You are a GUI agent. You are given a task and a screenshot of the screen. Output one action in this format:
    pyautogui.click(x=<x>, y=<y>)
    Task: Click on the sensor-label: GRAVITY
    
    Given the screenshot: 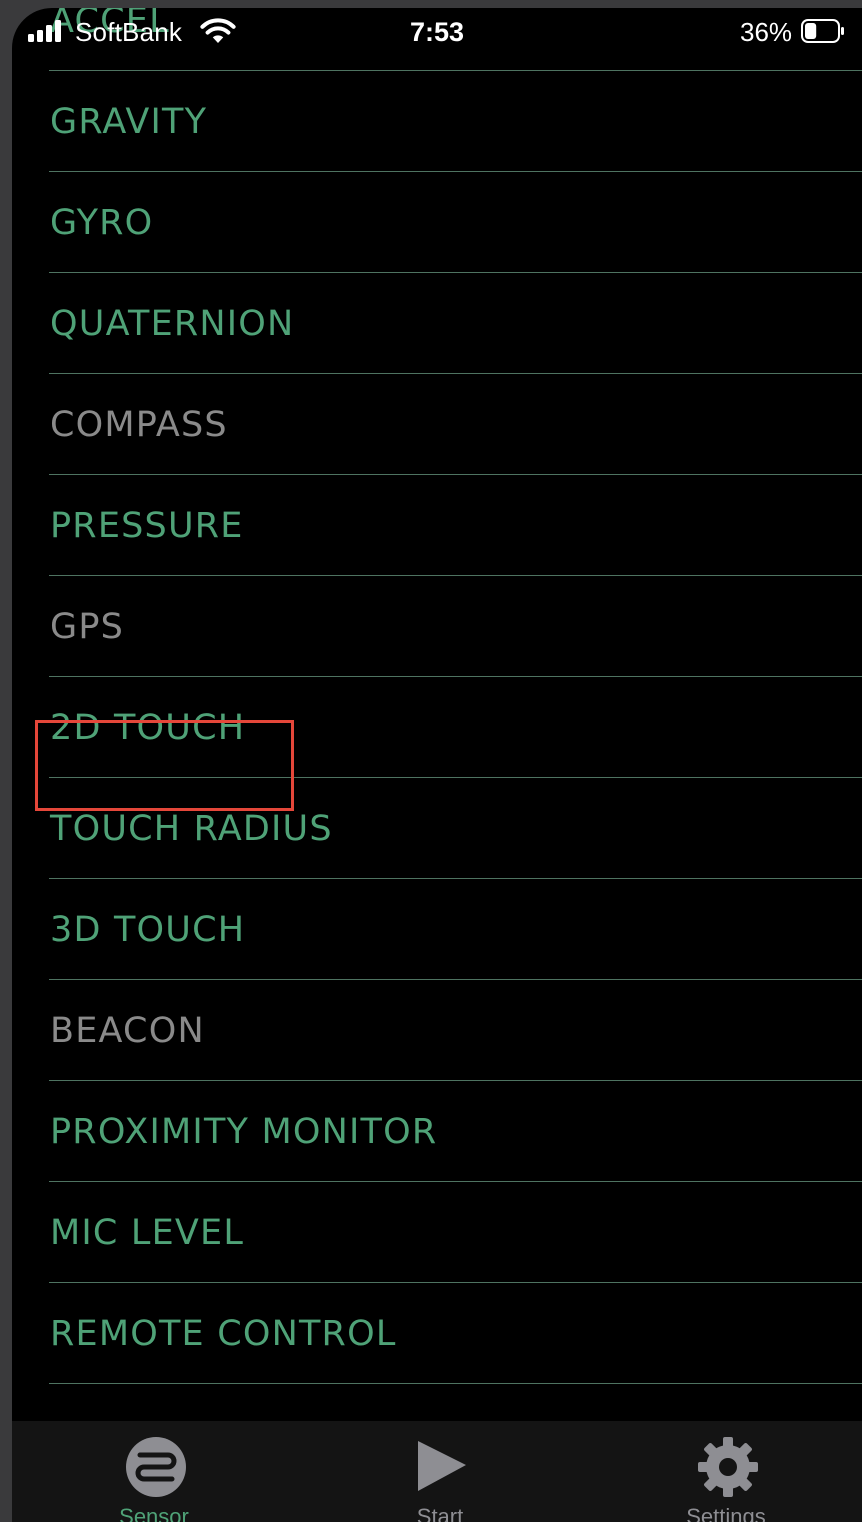 What is the action you would take?
    pyautogui.click(x=129, y=122)
    